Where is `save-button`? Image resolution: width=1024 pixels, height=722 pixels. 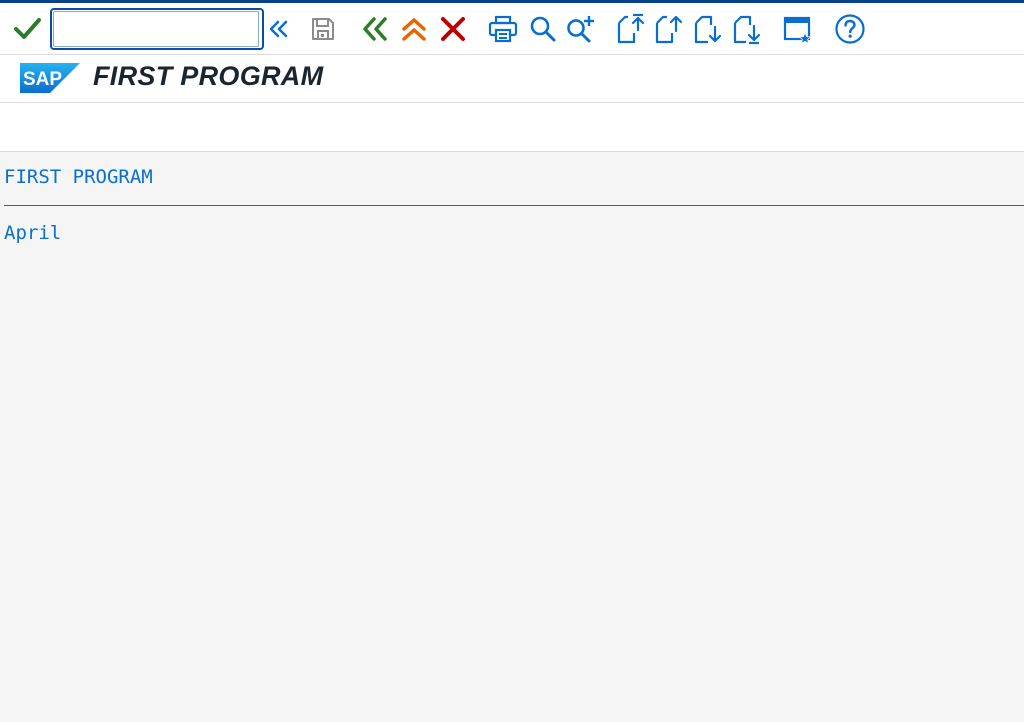
save-button is located at coordinates (323, 29).